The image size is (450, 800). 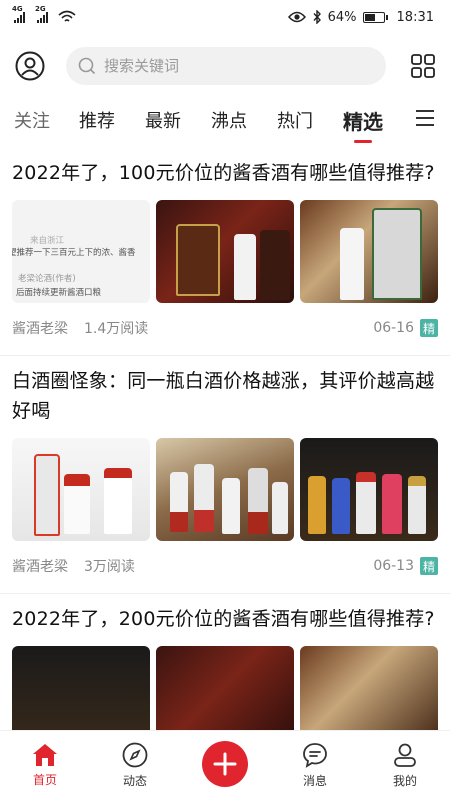 I want to click on nav-home-label: 首页, so click(x=44, y=780).